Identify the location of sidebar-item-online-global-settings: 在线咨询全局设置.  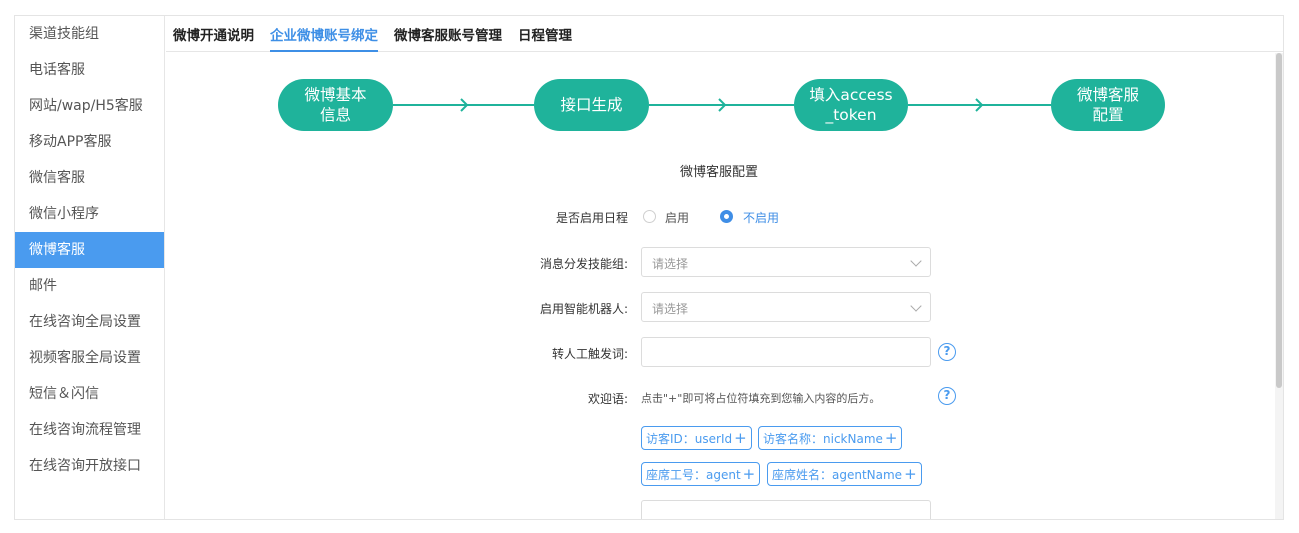
(89, 322).